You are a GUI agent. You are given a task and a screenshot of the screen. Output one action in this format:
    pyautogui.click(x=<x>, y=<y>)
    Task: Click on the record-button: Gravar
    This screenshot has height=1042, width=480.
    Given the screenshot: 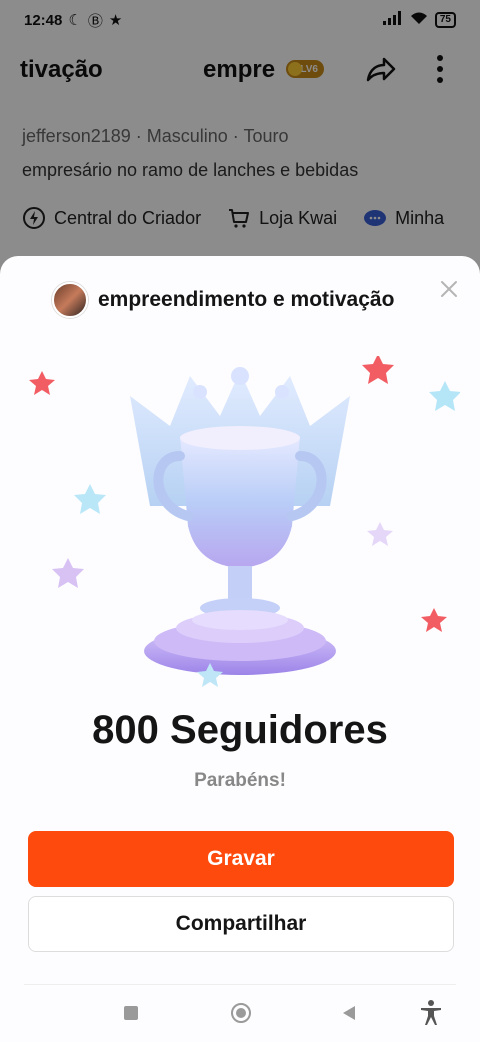 What is the action you would take?
    pyautogui.click(x=241, y=859)
    